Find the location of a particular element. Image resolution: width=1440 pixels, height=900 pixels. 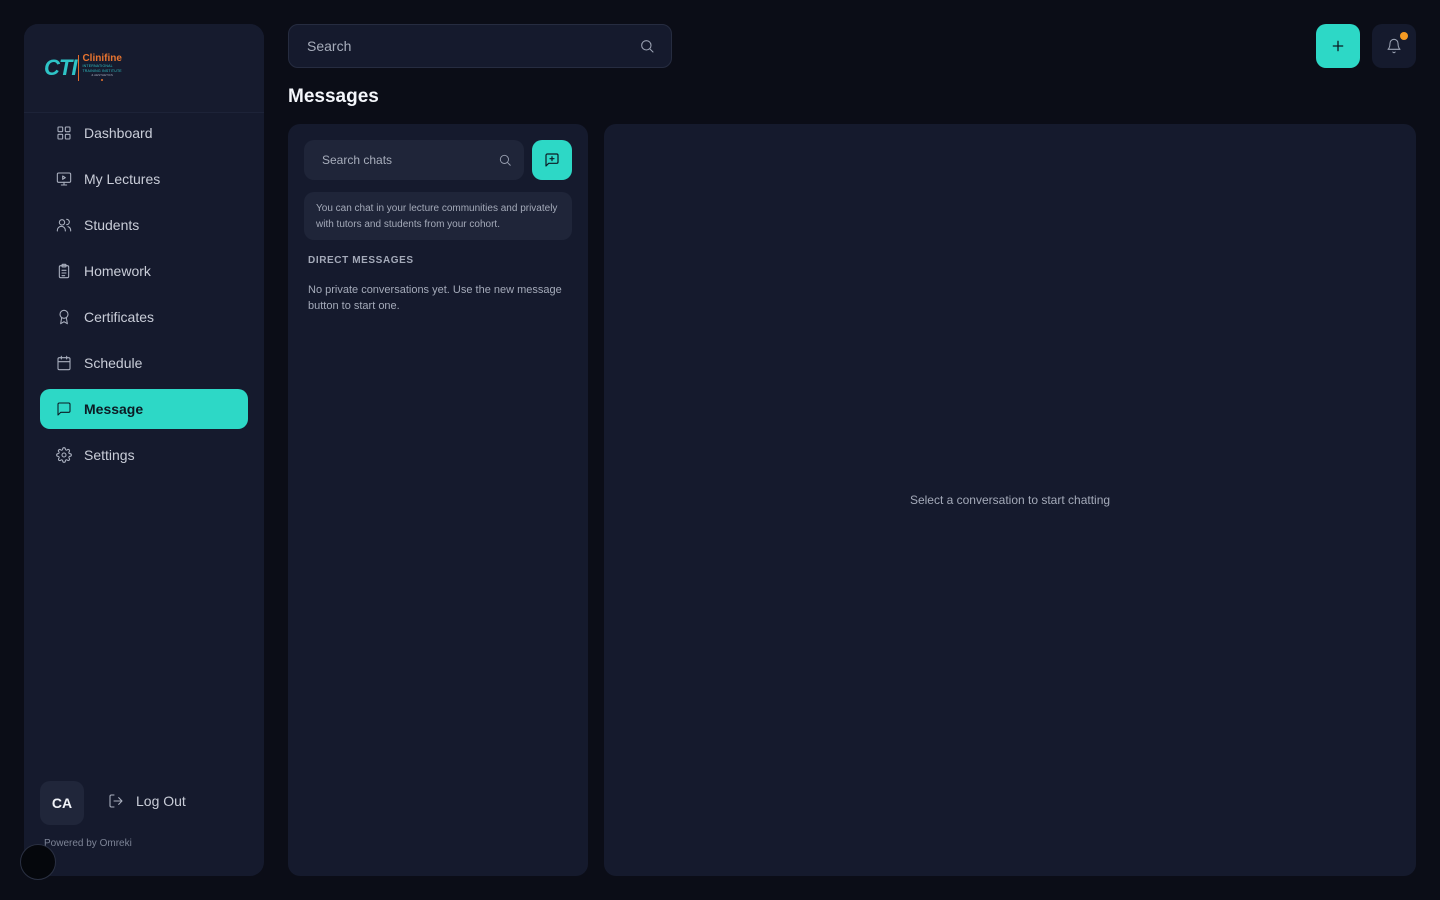

sidebar-item-label: Schedule is located at coordinates (113, 363).